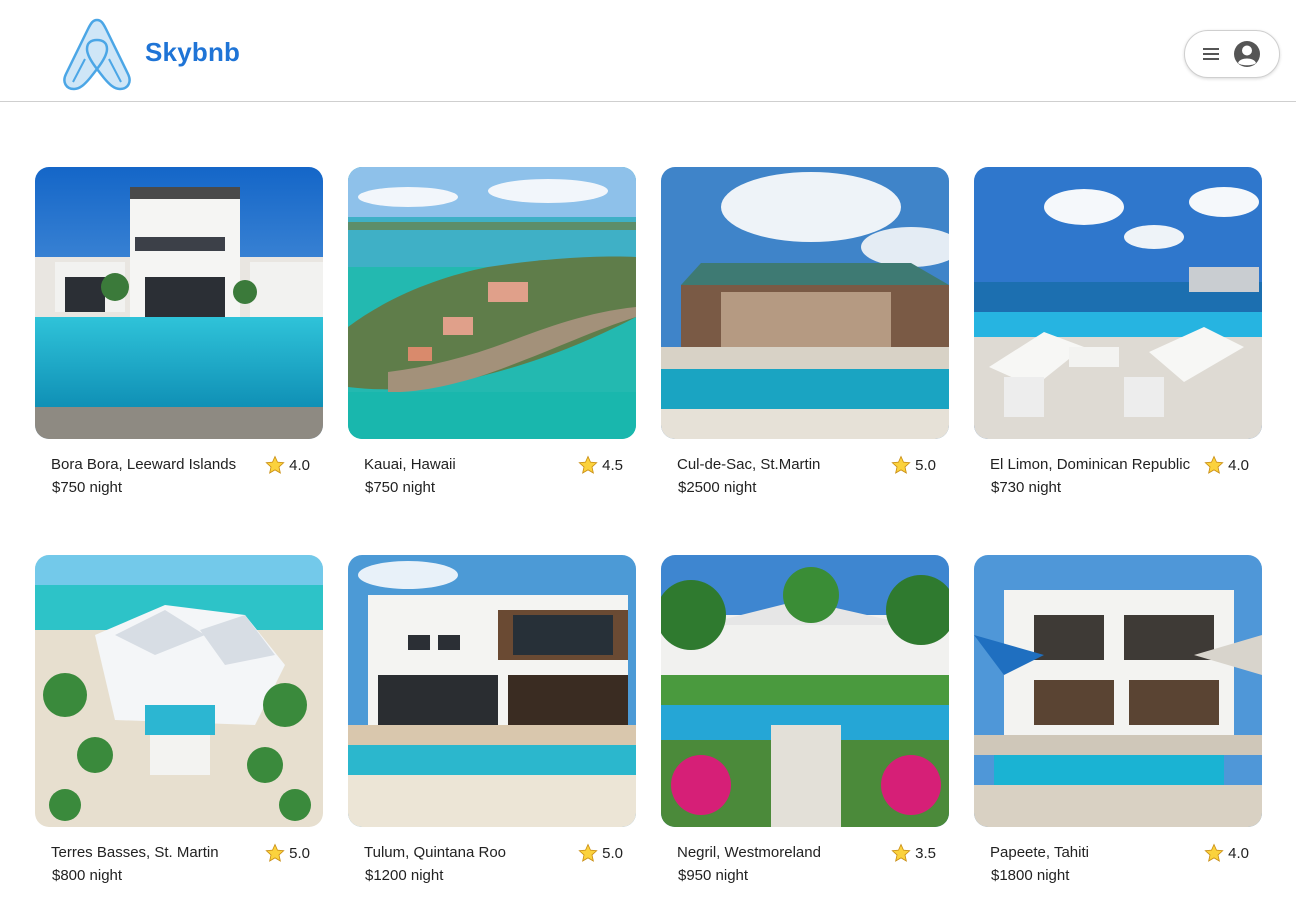 This screenshot has height=910, width=1301. I want to click on listing-location: Cul-de-Sac, St.Martin, so click(749, 464).